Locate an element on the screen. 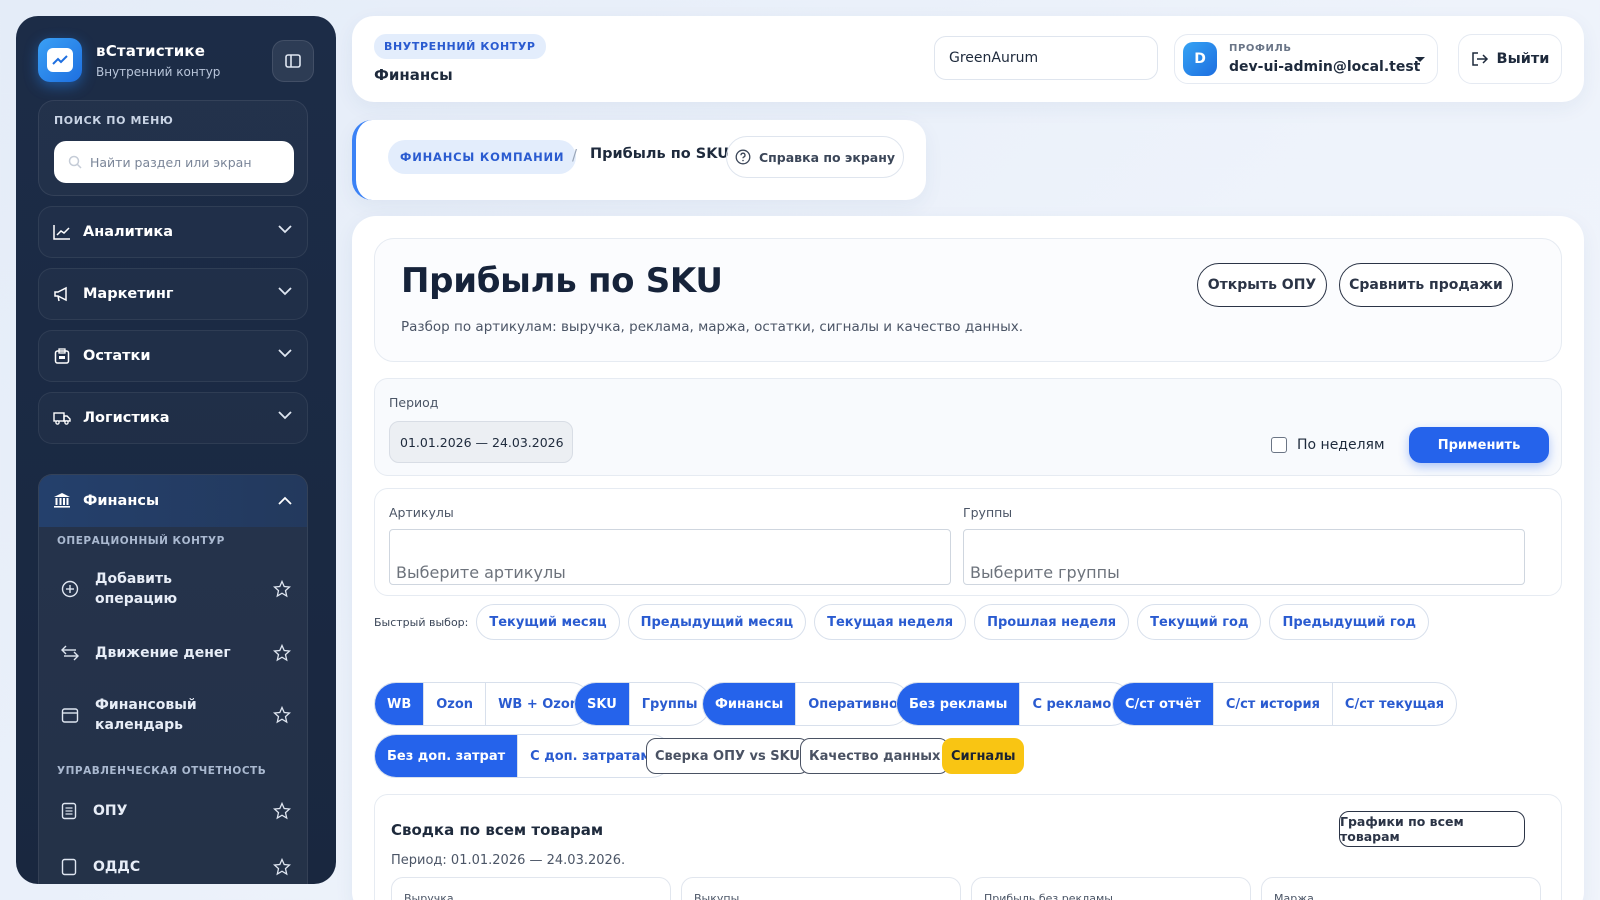 The image size is (1600, 900). sidebar-item-finance-calendar: Финансовый календарь is located at coordinates (176, 715).